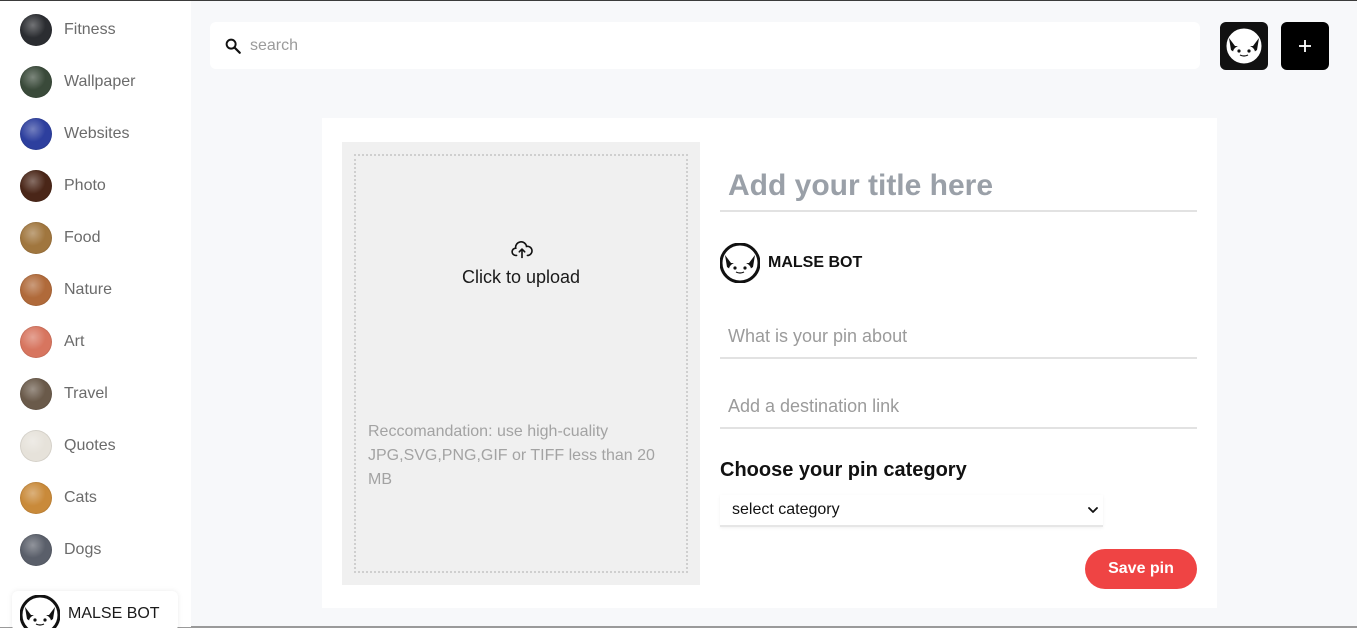  I want to click on search-bar, so click(705, 45).